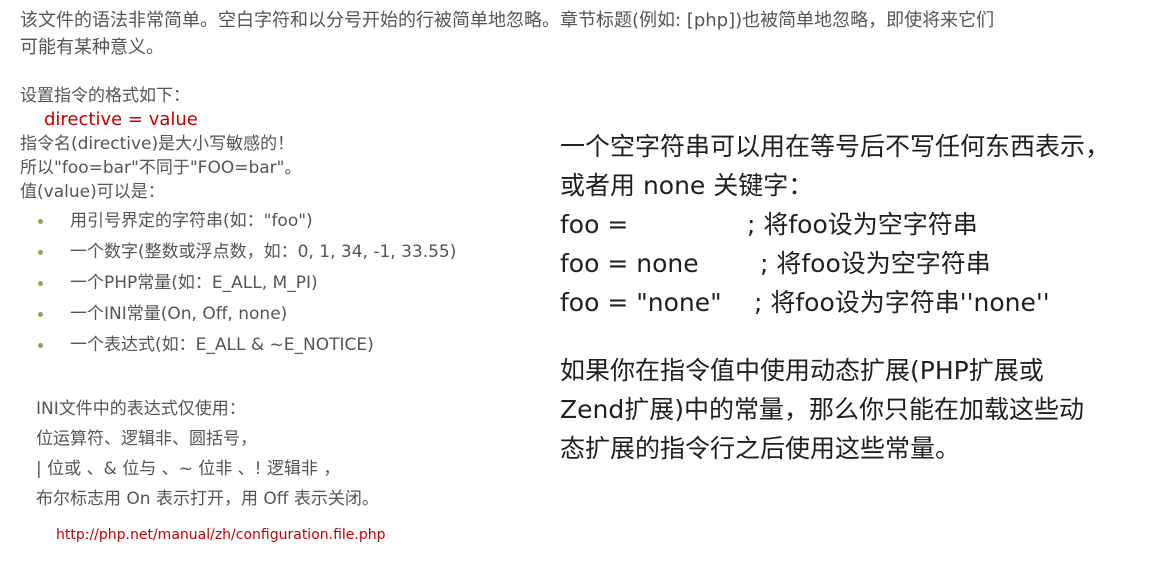  I want to click on list-item: 一个INI常量(On, Off, none), so click(280, 314).